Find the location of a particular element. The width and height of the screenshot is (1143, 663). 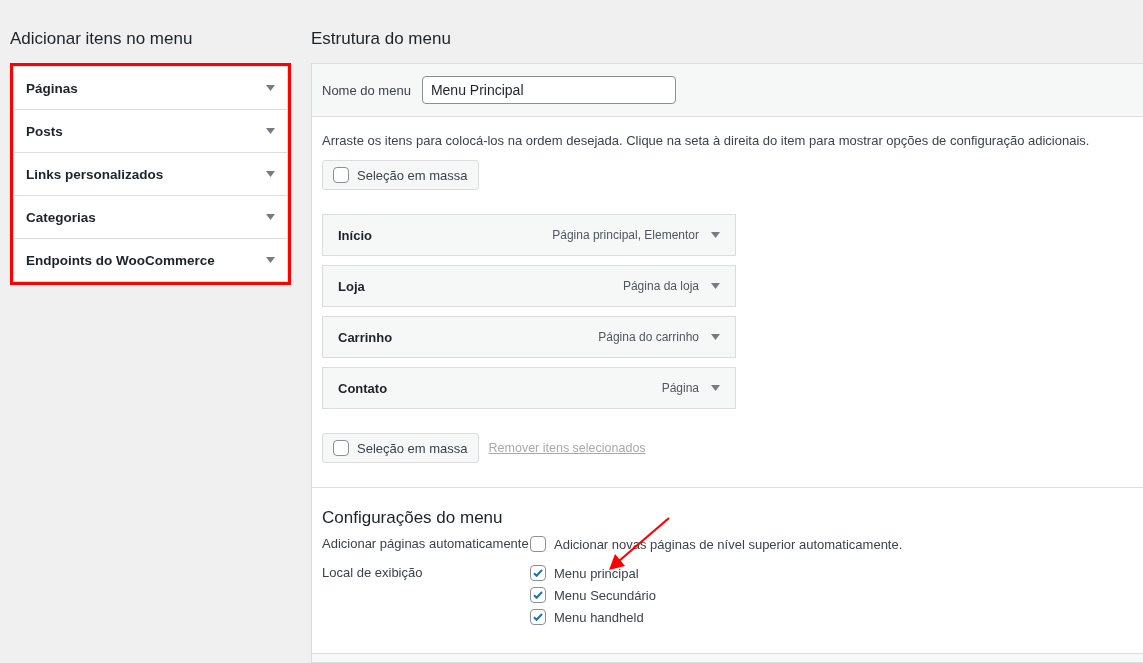

section-label: Links personalizados is located at coordinates (95, 174).